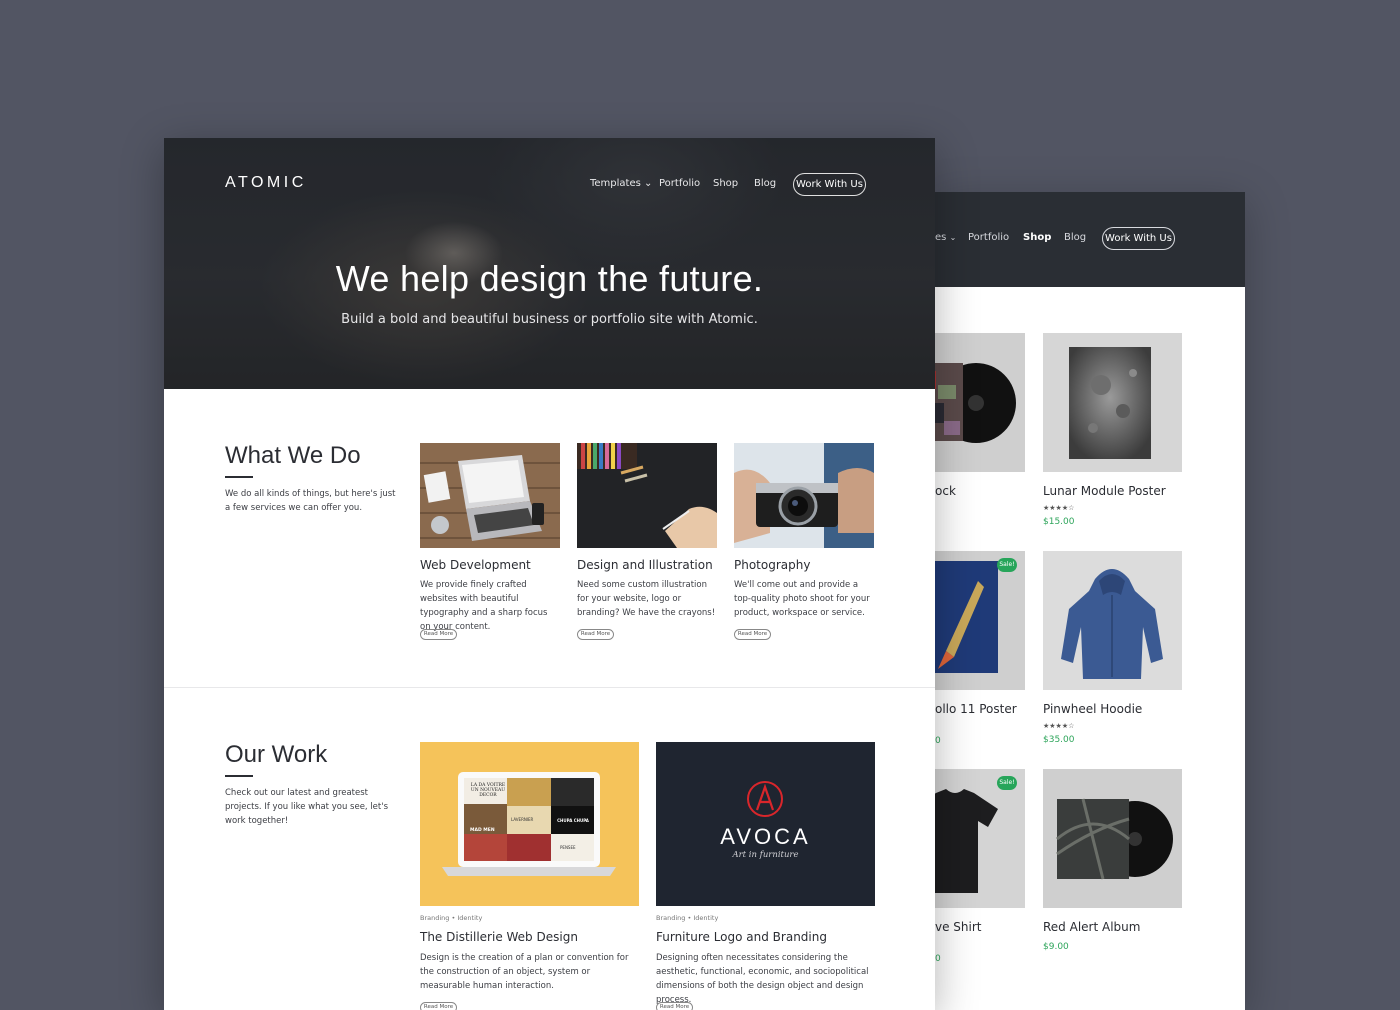 This screenshot has height=1010, width=1400. I want to click on site-logo: ATOMIC, so click(266, 183).